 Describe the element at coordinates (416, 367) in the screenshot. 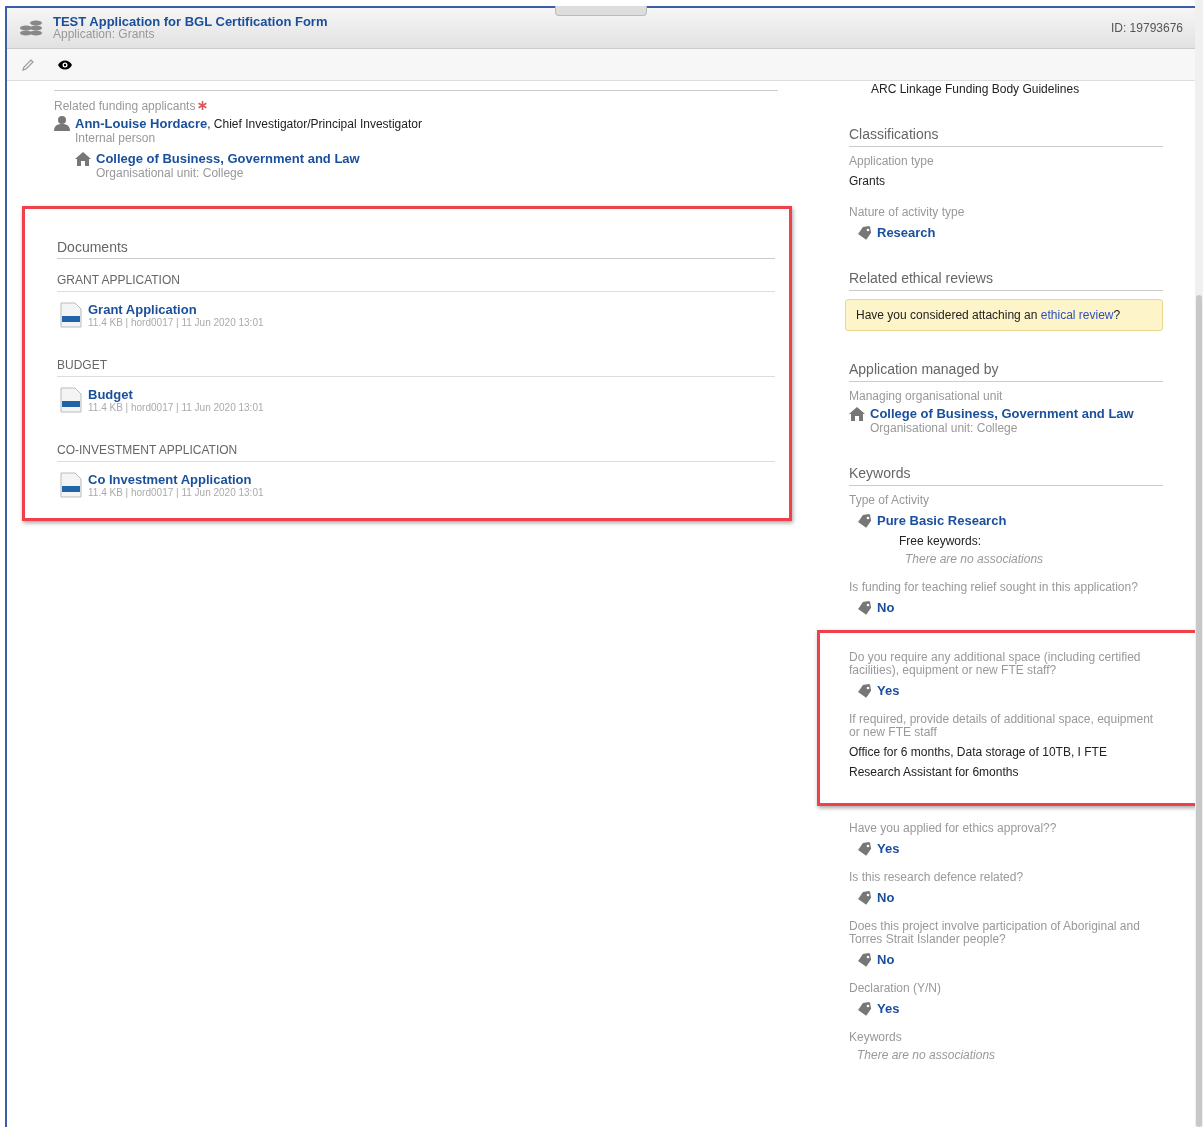

I see `group-heading: BUDGET` at that location.